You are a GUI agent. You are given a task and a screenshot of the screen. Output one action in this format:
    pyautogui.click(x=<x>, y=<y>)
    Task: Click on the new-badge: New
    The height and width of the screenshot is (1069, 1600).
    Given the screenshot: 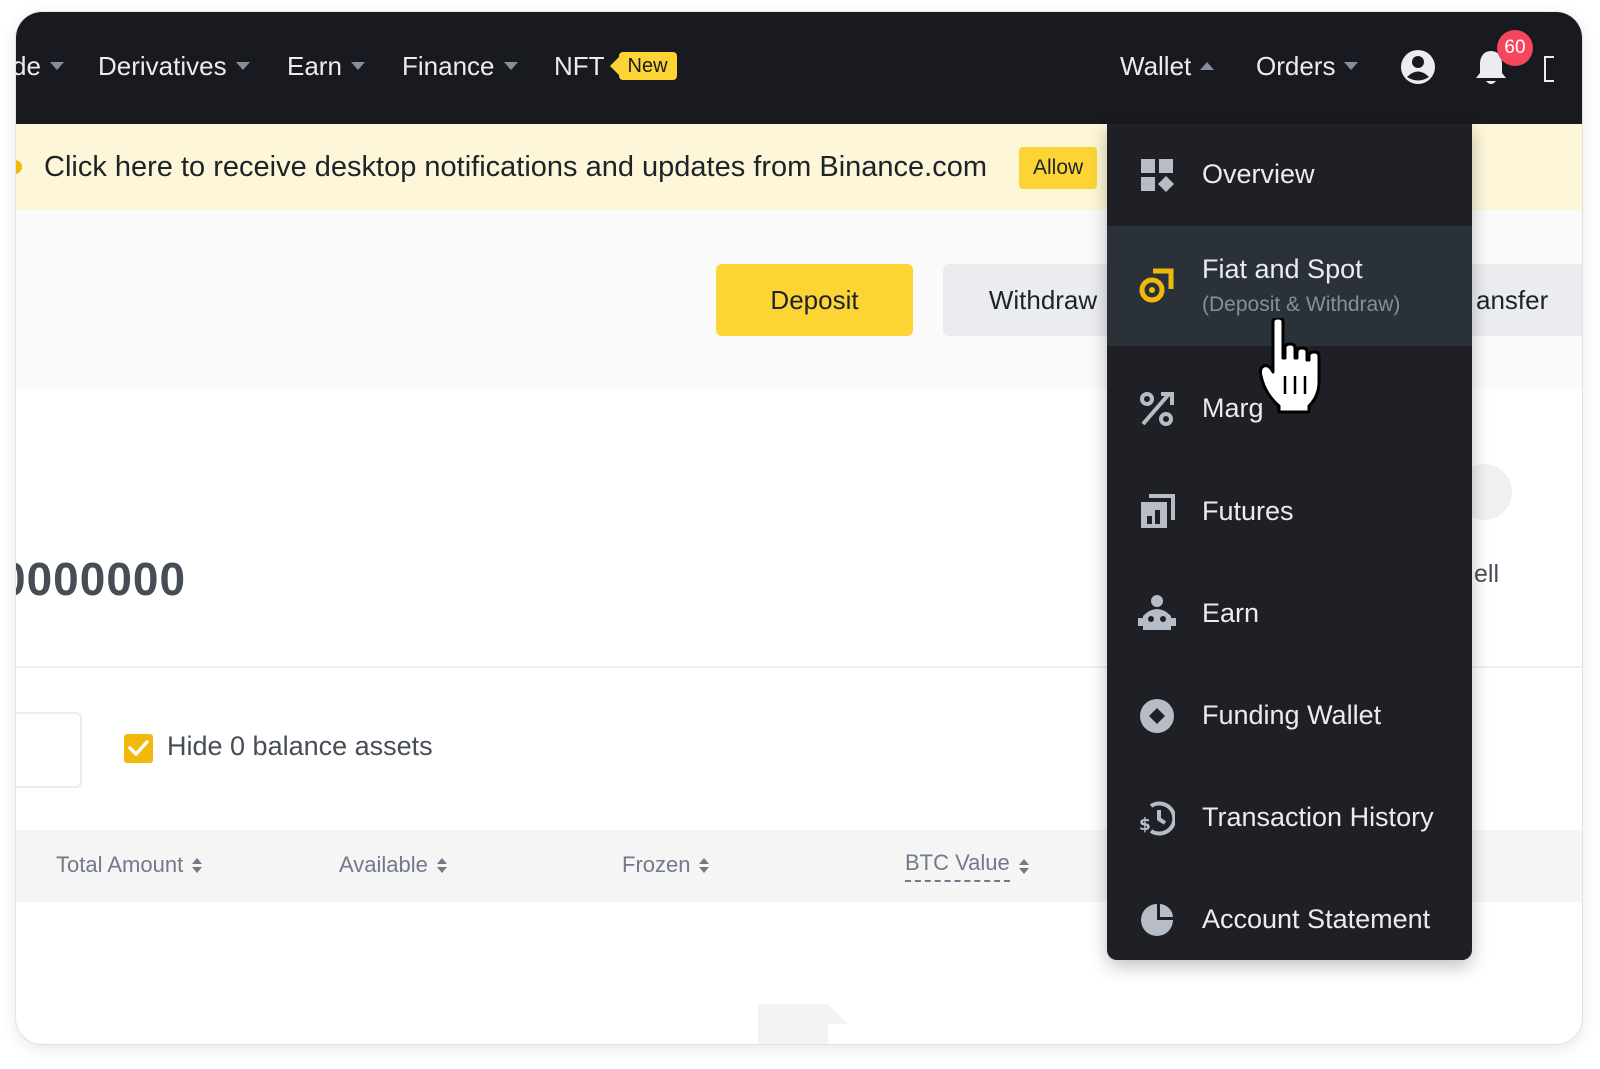 What is the action you would take?
    pyautogui.click(x=643, y=66)
    